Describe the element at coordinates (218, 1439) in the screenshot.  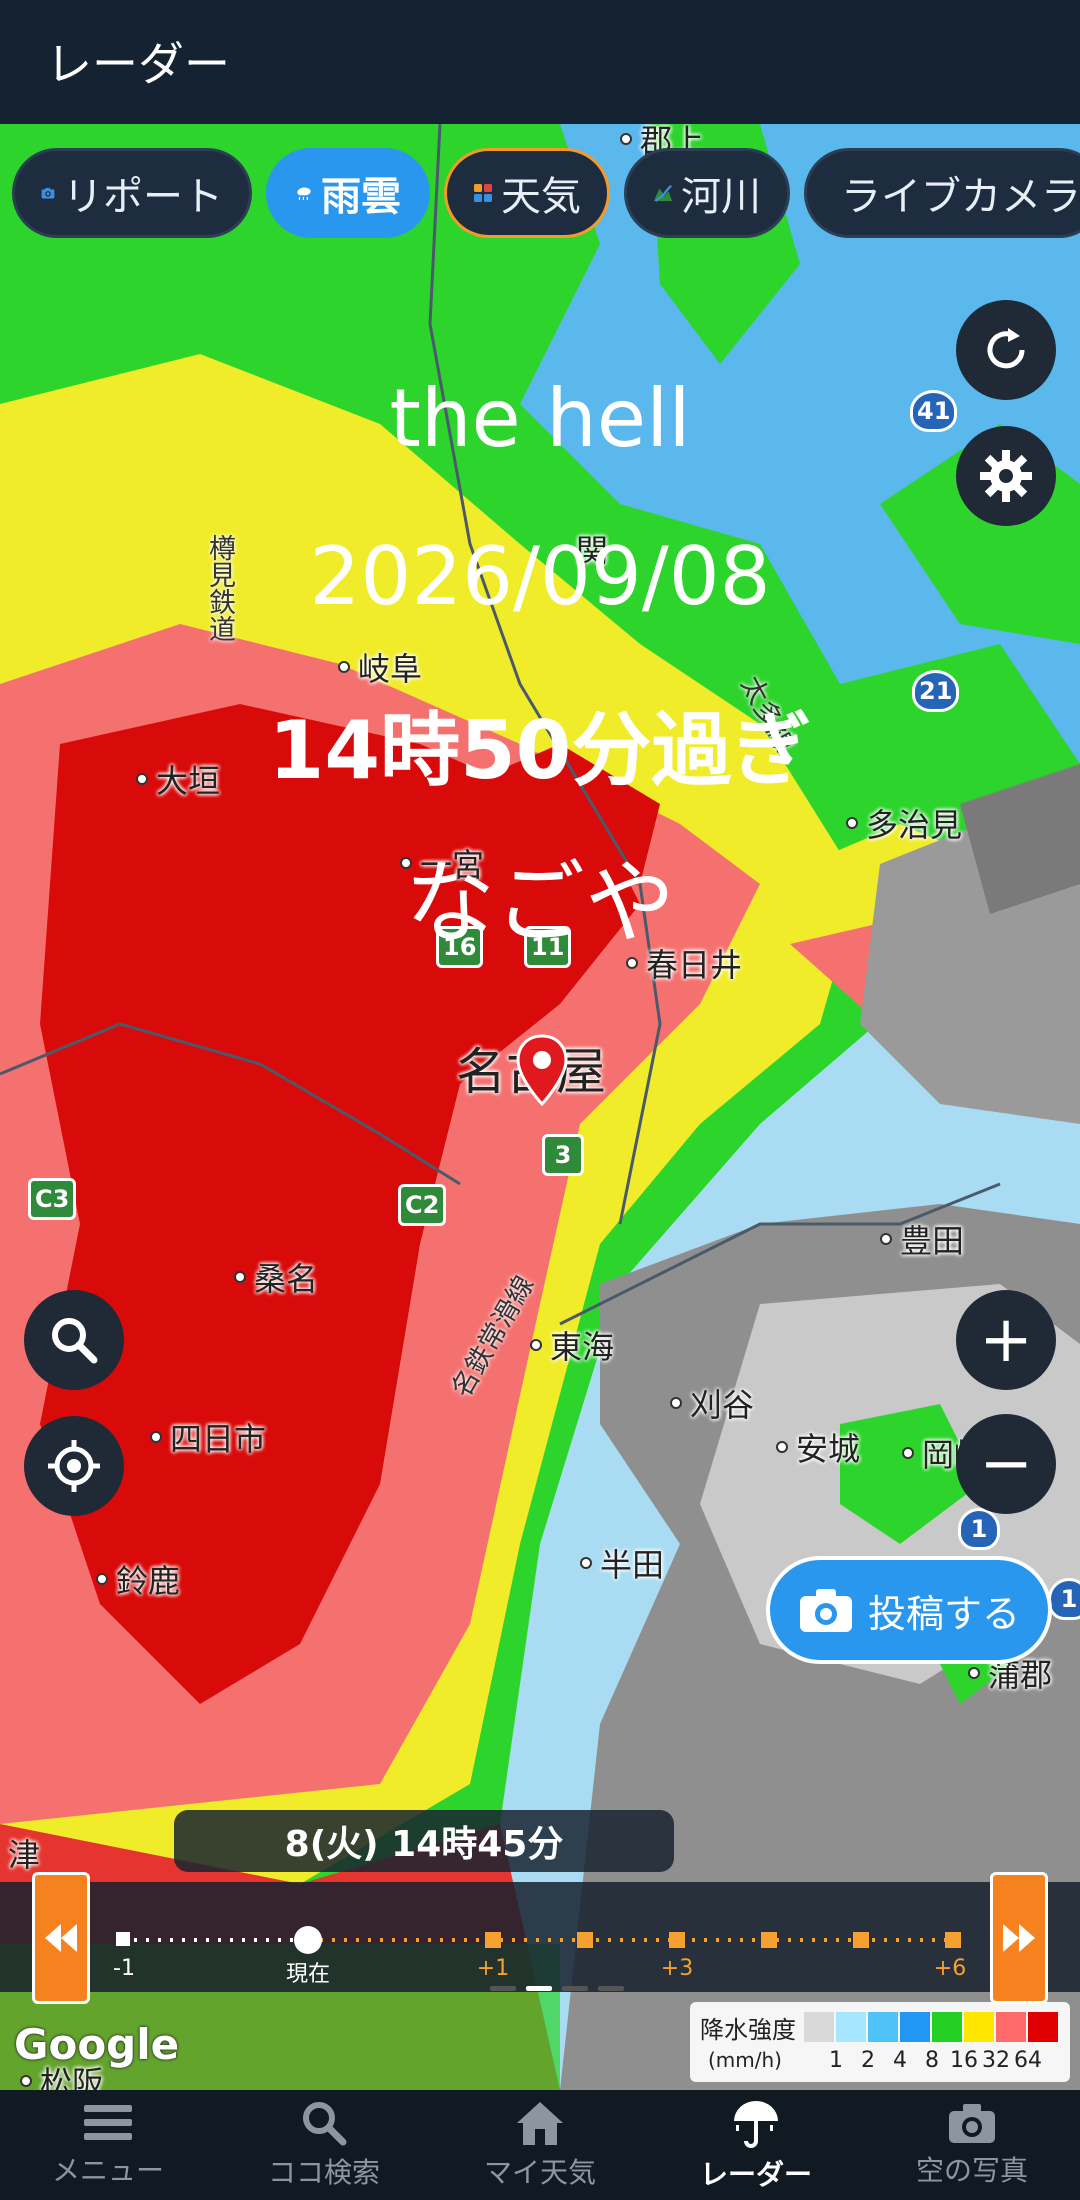
I see `city-name: 四日市` at that location.